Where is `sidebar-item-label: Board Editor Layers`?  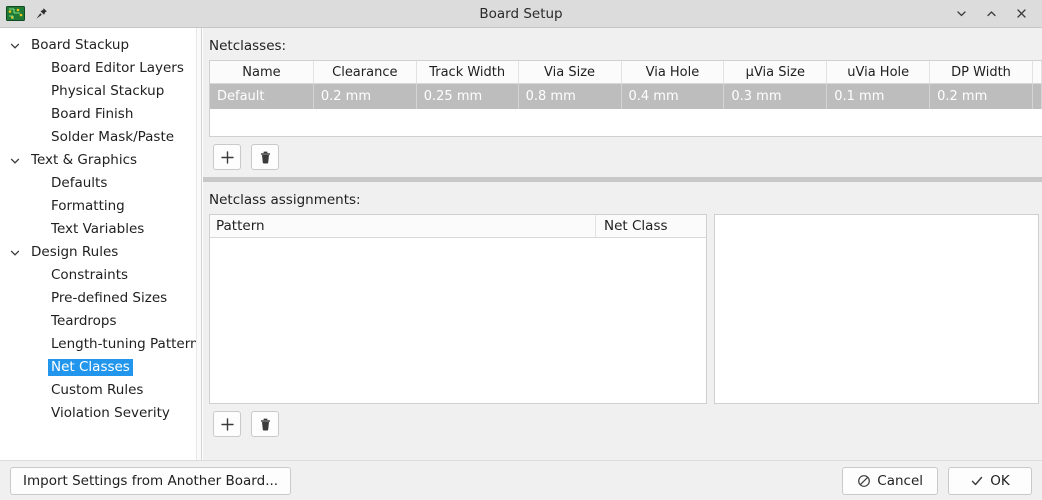 sidebar-item-label: Board Editor Layers is located at coordinates (117, 68).